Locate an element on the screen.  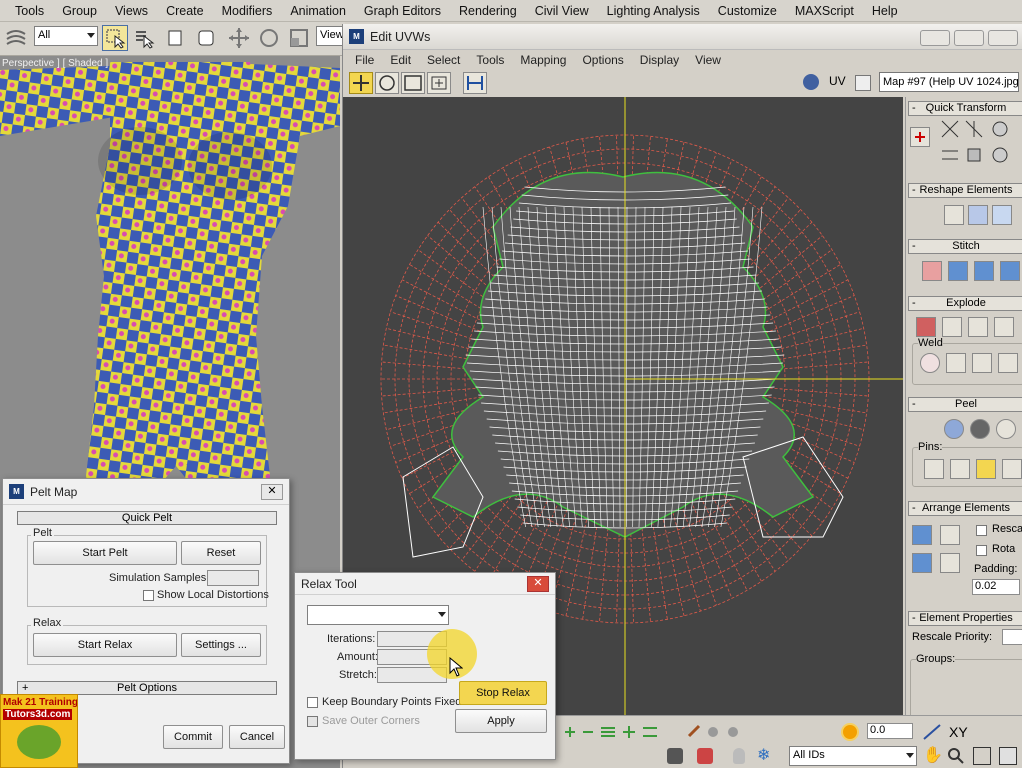
ids-select: All IDs is located at coordinates (853, 756).